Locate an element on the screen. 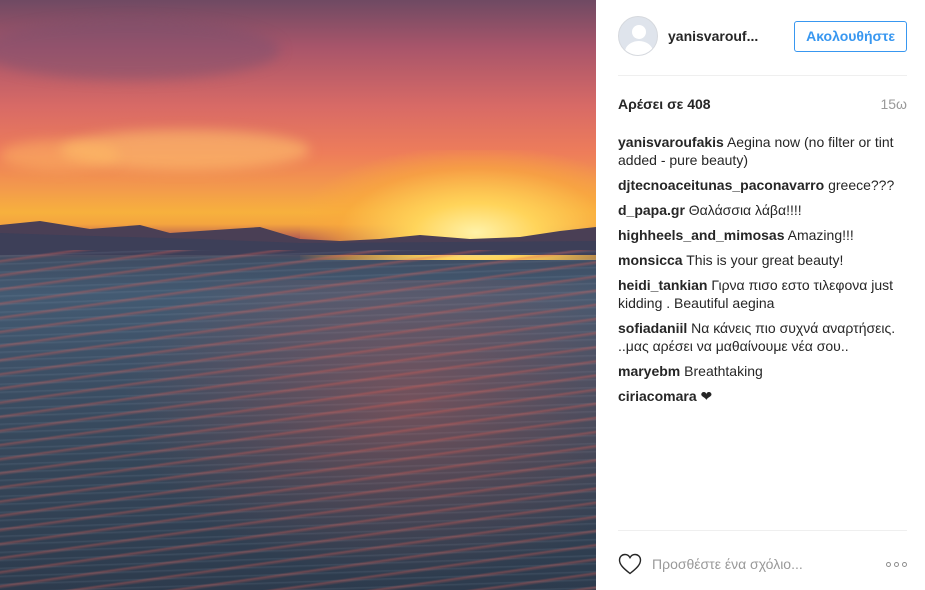 Image resolution: width=925 pixels, height=590 pixels. heart-icon is located at coordinates (630, 564).